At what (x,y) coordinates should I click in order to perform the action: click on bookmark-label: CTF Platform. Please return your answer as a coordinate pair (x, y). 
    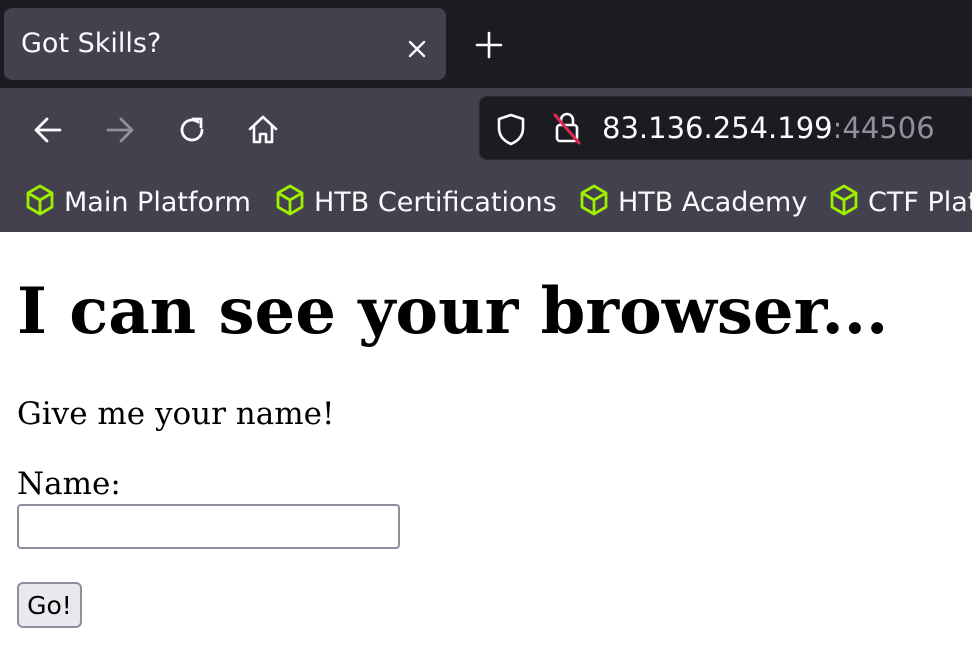
    Looking at the image, I should click on (920, 202).